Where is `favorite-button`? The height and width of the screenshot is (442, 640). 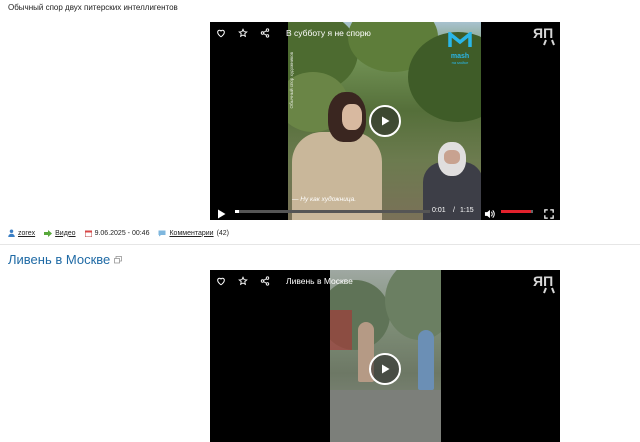 favorite-button is located at coordinates (243, 33).